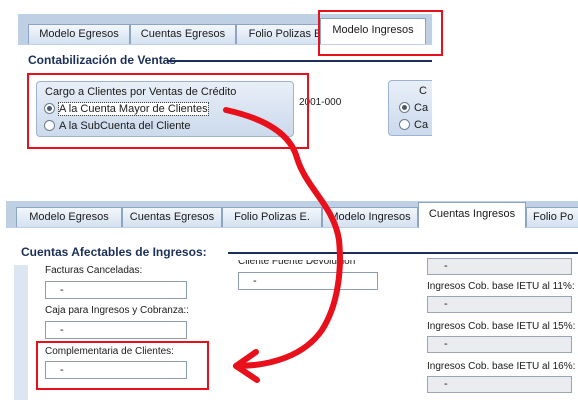 This screenshot has width=578, height=400. I want to click on tab-cuentas-ingresos: Cuentas Ingresos, so click(472, 215).